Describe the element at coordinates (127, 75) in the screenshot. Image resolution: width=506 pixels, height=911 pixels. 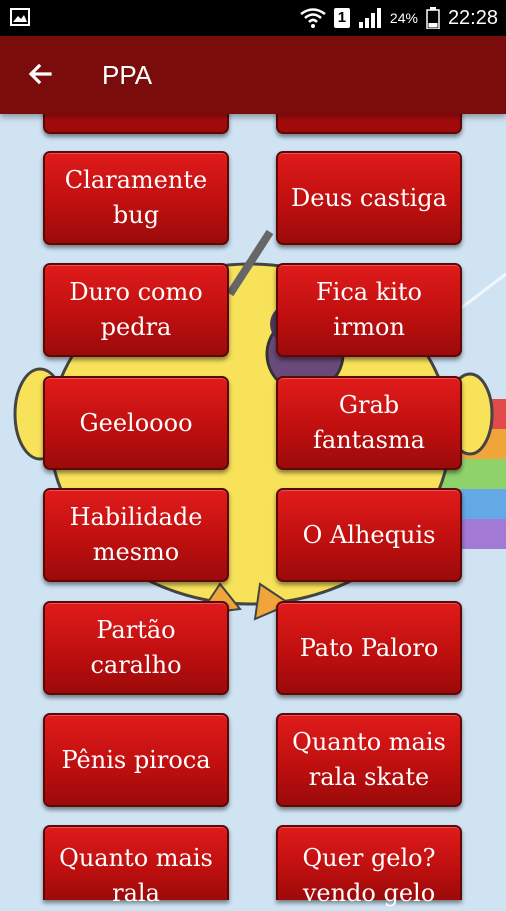
I see `page-title: PPA` at that location.